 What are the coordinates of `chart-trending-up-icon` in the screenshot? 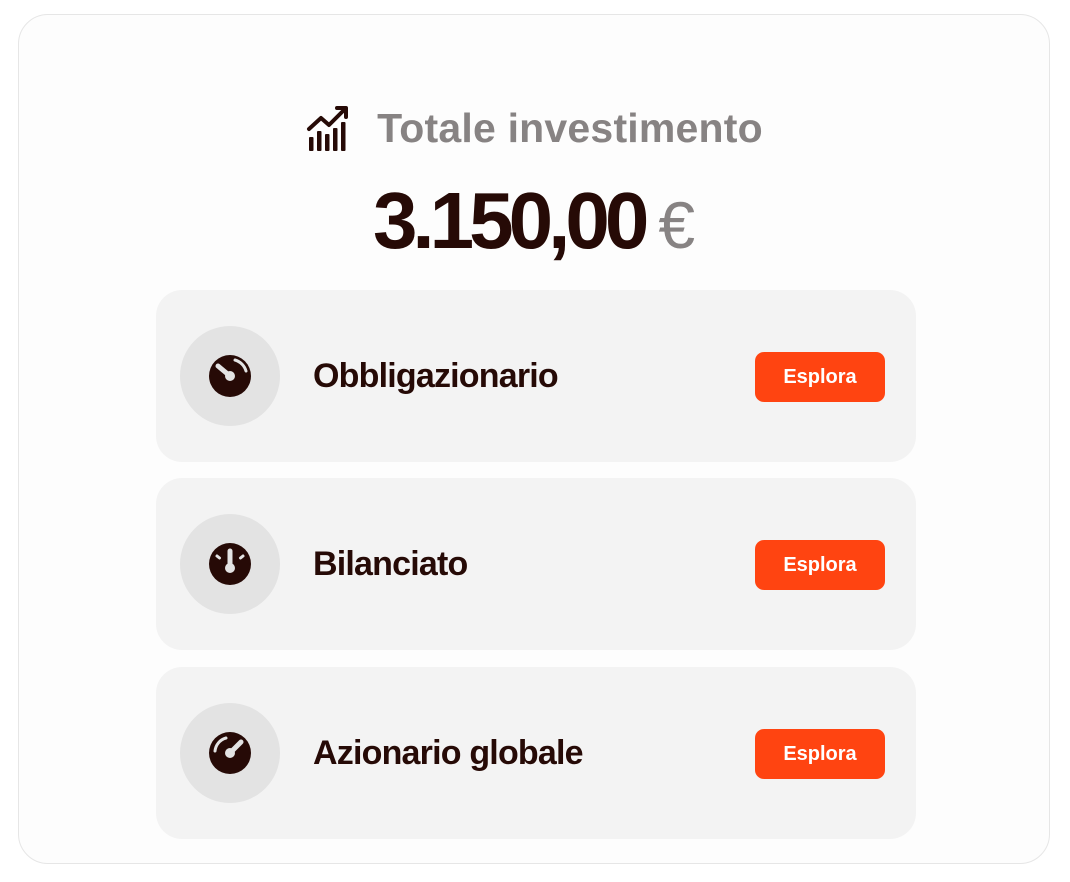 It's located at (328, 128).